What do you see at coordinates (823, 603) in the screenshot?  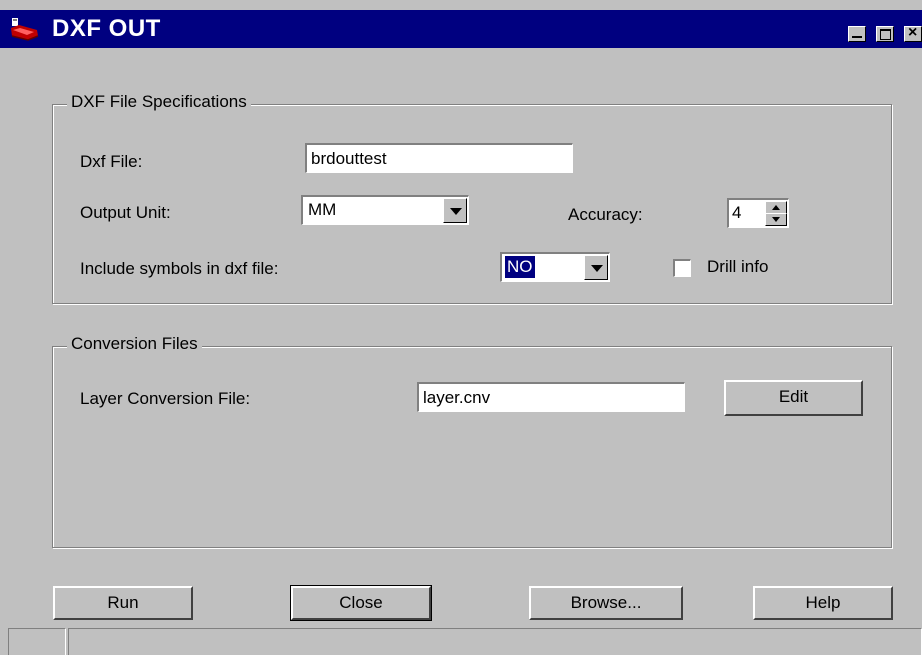 I see `help-button: Help` at bounding box center [823, 603].